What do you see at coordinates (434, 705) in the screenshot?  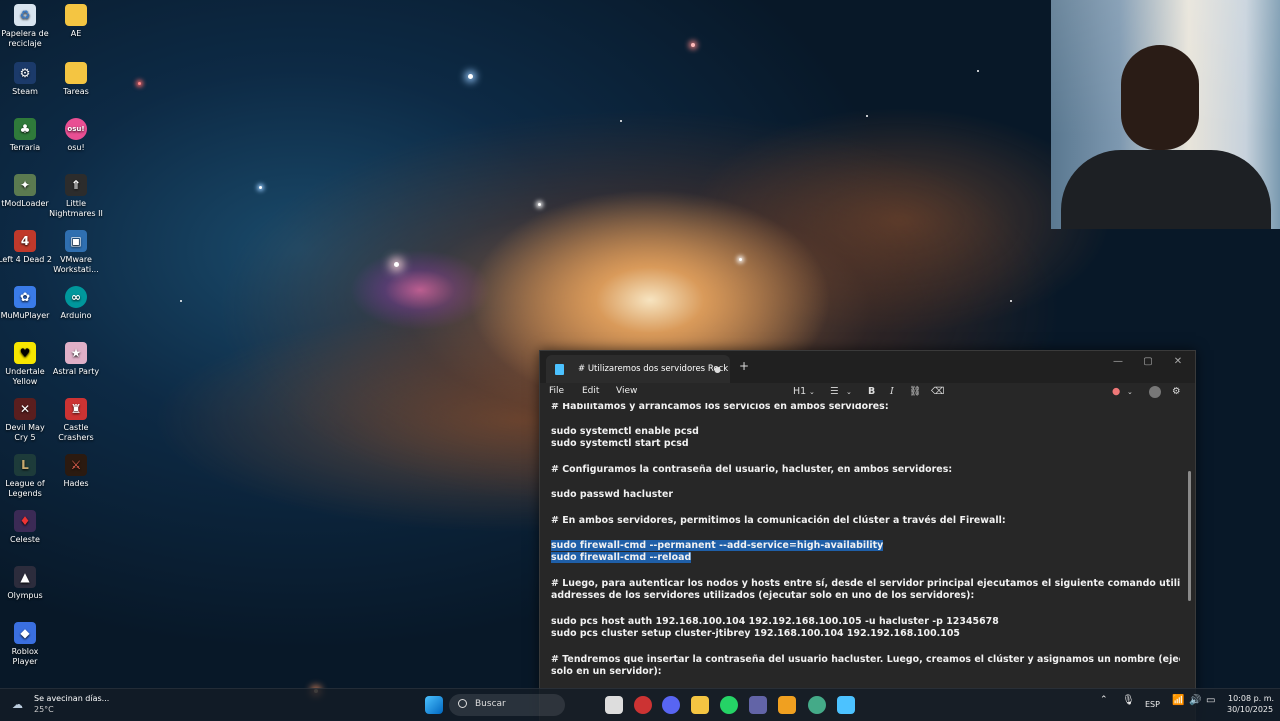 I see `start-button-windows-icon` at bounding box center [434, 705].